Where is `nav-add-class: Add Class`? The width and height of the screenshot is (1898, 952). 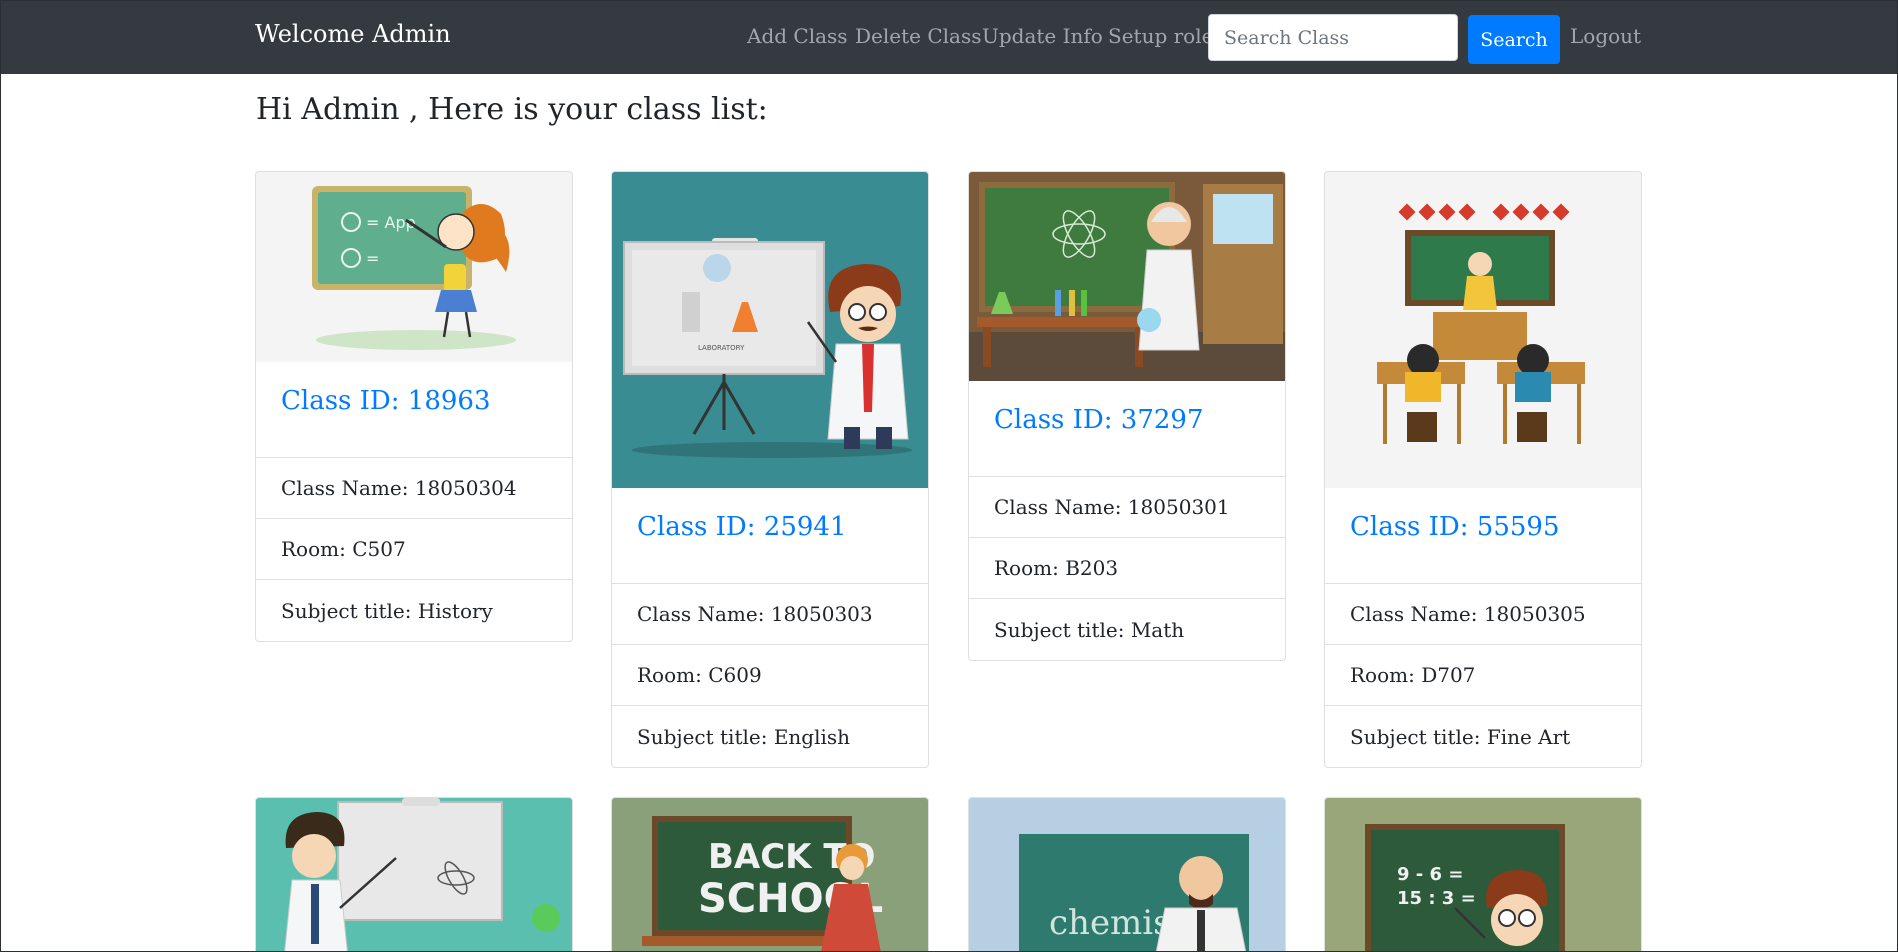
nav-add-class: Add Class is located at coordinates (797, 36).